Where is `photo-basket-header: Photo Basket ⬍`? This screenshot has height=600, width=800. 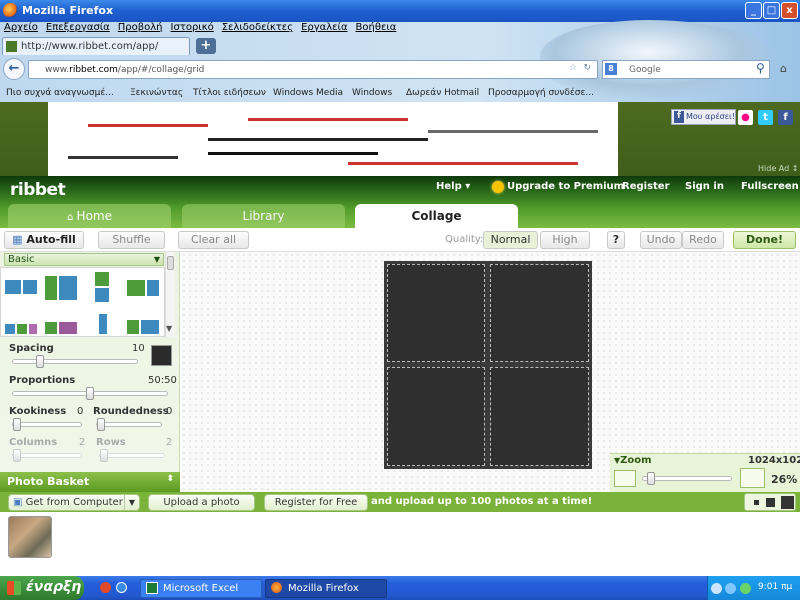 photo-basket-header: Photo Basket ⬍ is located at coordinates (90, 482).